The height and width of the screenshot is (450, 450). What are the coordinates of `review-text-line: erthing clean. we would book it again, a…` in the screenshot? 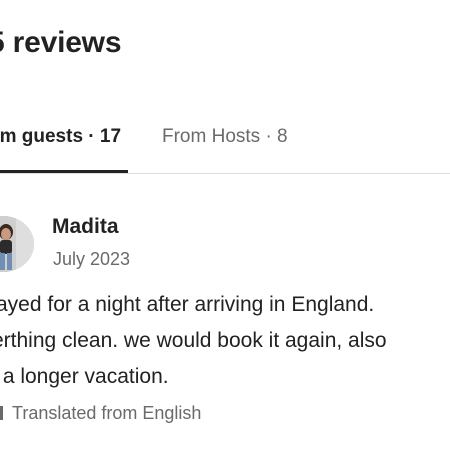 It's located at (193, 340).